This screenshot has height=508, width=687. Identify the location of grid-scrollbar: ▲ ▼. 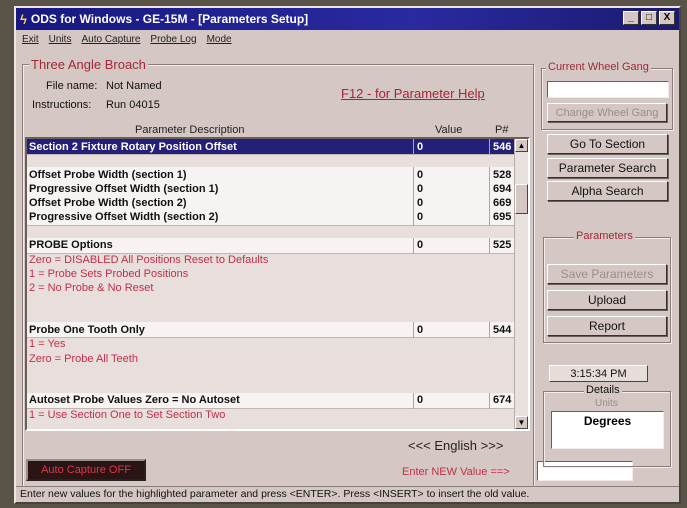
(521, 284).